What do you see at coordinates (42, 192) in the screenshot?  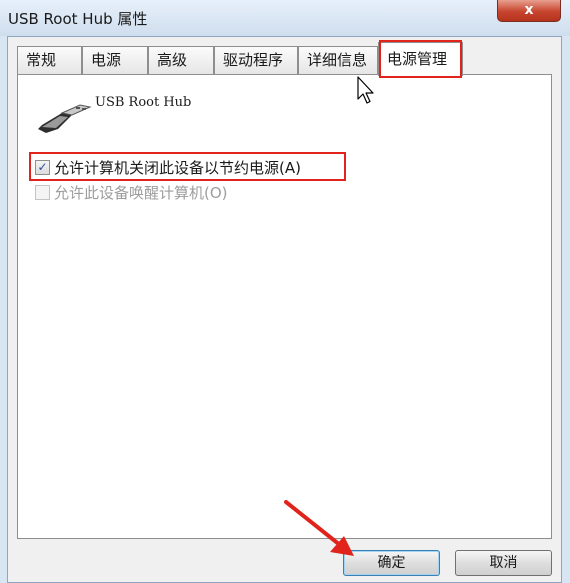 I see `checkbox-allow-wake` at bounding box center [42, 192].